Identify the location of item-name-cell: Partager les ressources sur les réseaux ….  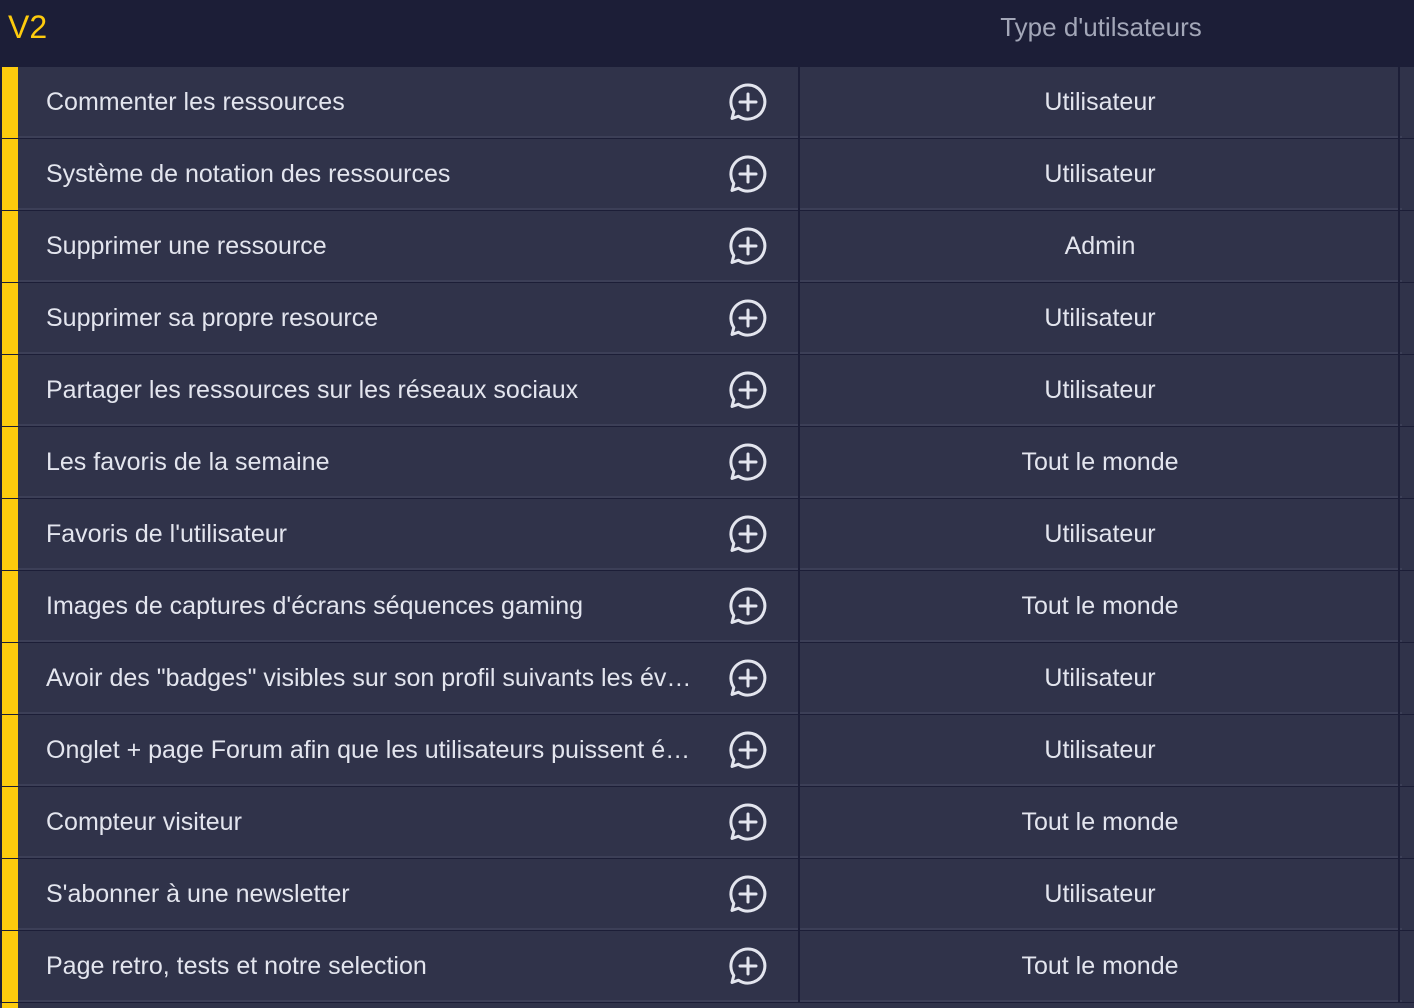
(409, 390).